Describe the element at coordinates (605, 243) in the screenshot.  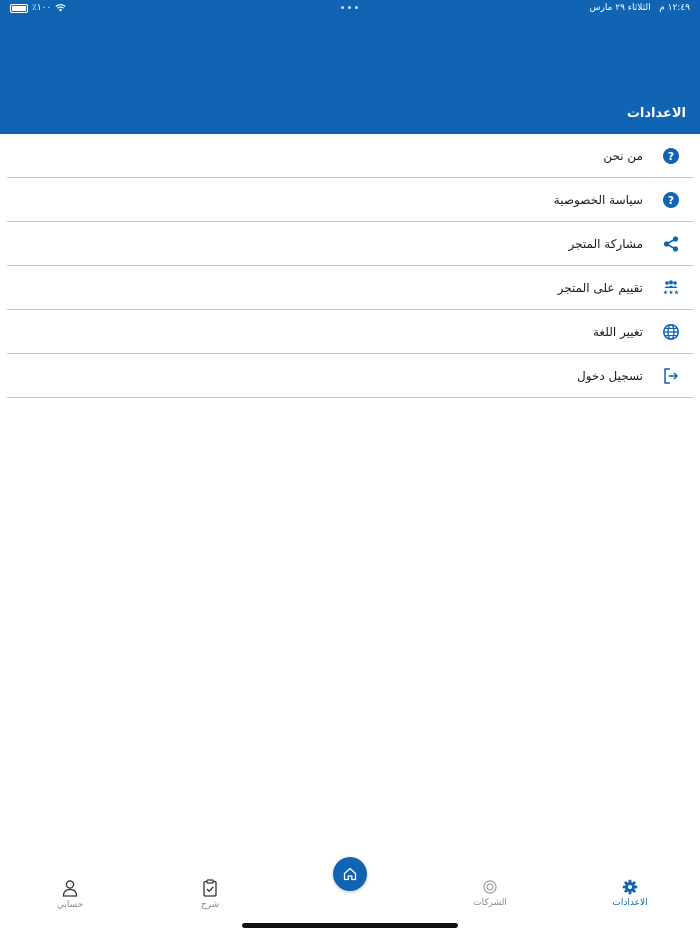
I see `menu-item-label: مشاركة المتجر` at that location.